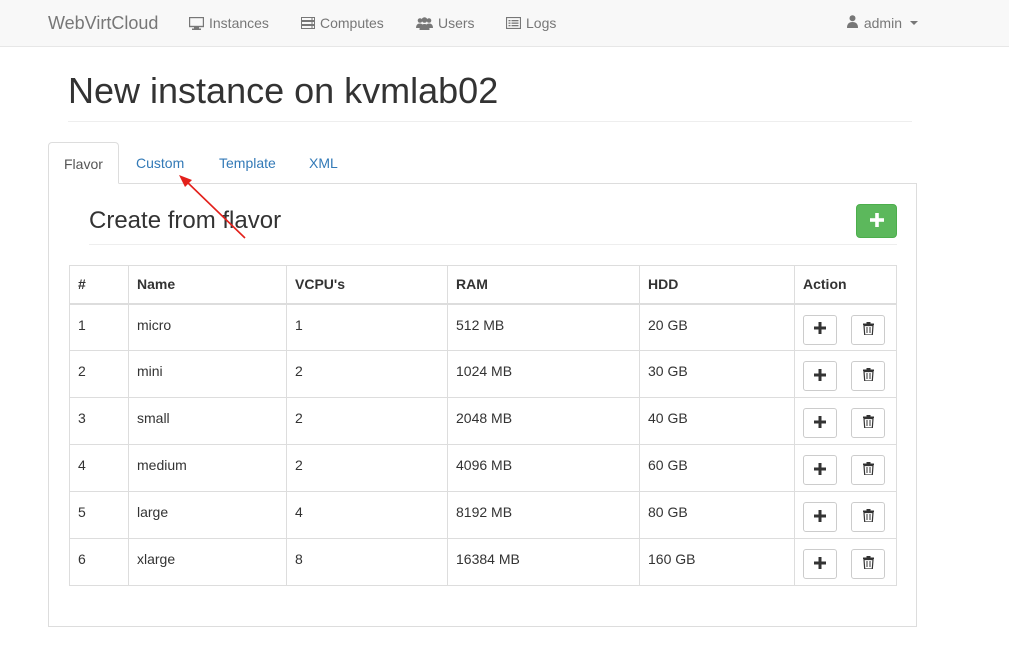 The height and width of the screenshot is (654, 1009). I want to click on table-row: 2 mini 2 1024 MB 30 GB, so click(483, 374).